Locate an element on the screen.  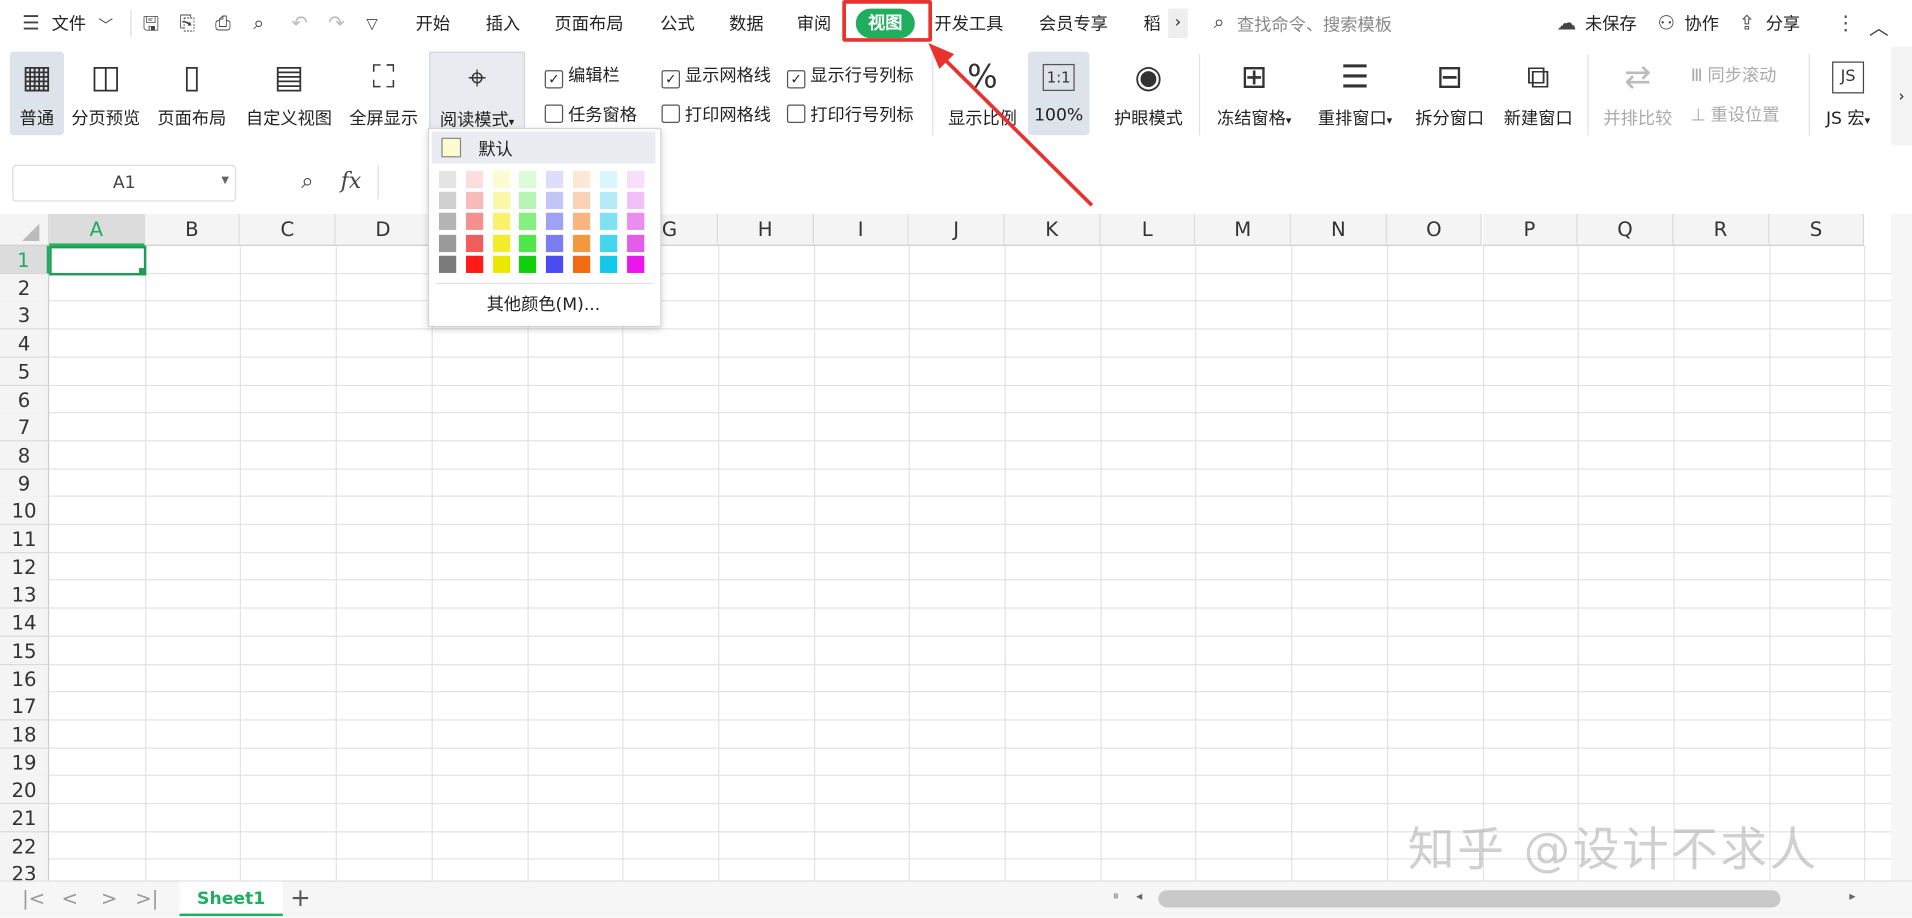
scroll-left-icon: ◂ is located at coordinates (1139, 897).